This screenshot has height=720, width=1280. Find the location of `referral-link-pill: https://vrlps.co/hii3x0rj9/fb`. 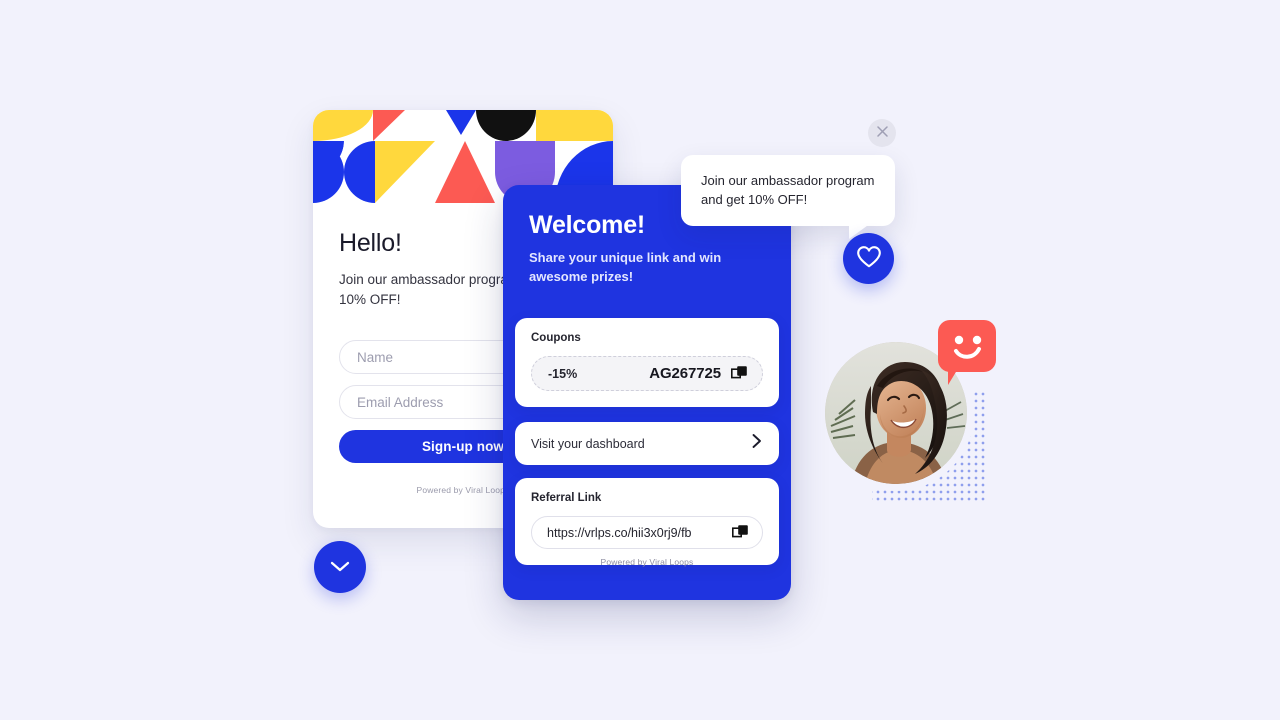

referral-link-pill: https://vrlps.co/hii3x0rj9/fb is located at coordinates (647, 532).